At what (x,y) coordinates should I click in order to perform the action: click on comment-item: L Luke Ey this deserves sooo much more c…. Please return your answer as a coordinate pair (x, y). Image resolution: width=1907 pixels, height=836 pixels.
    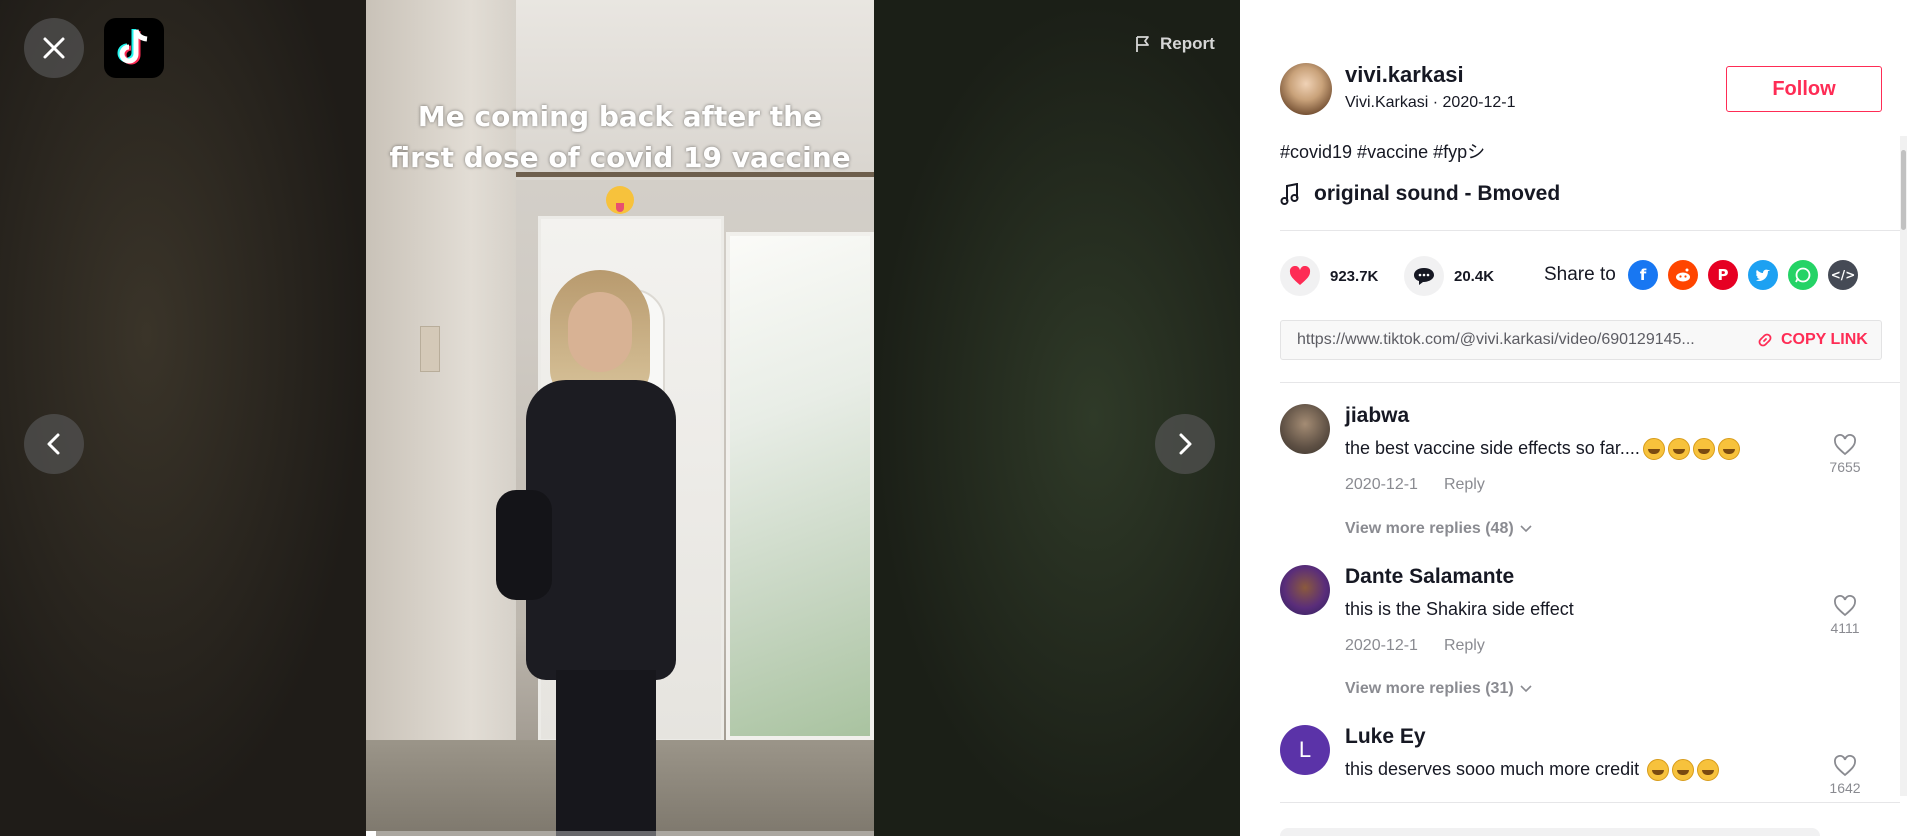
    Looking at the image, I should click on (1575, 765).